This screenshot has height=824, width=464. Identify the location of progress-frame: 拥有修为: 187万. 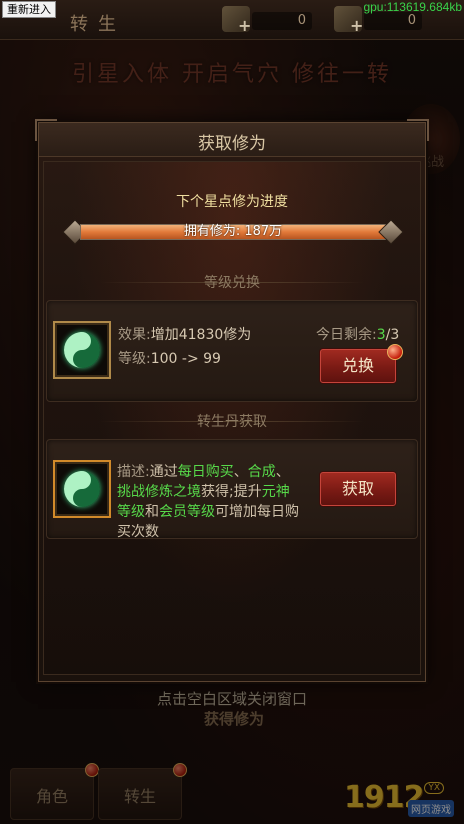
(233, 232).